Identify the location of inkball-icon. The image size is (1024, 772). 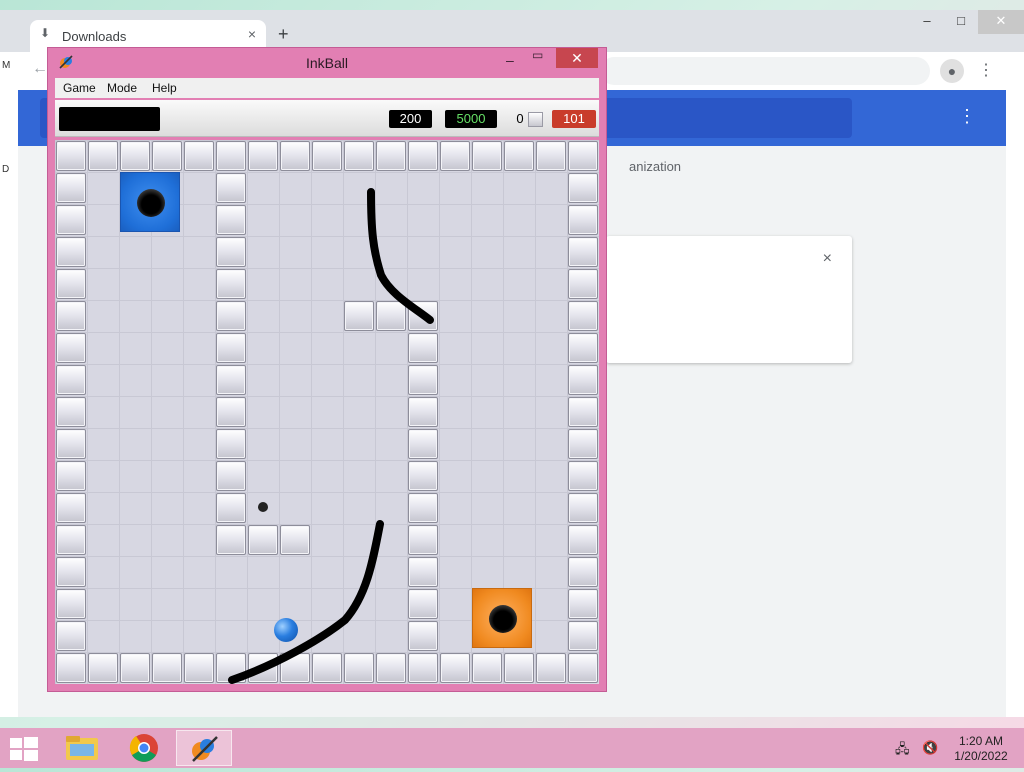
(204, 748).